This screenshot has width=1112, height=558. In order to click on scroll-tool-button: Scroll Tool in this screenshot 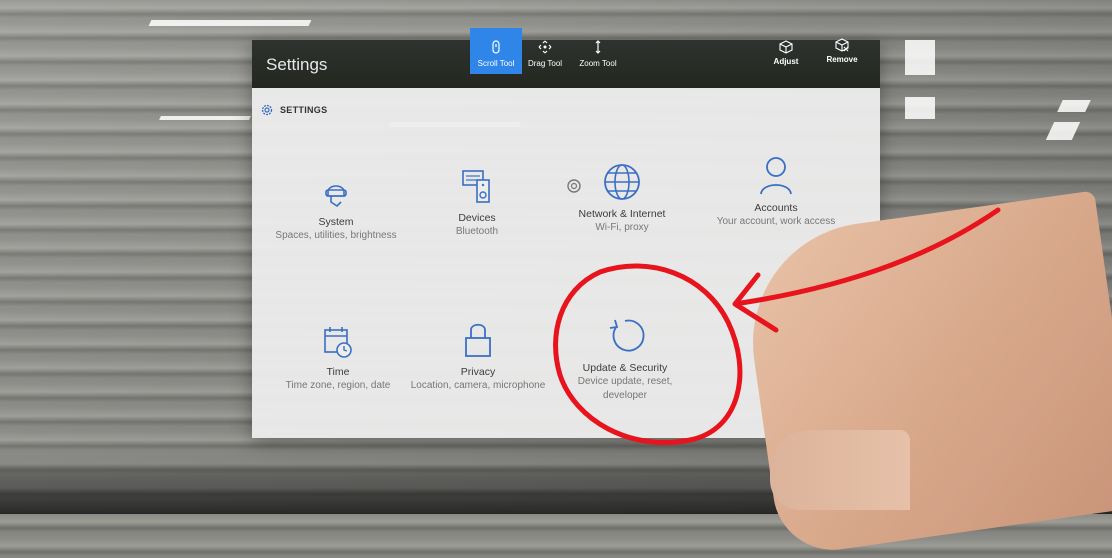, I will do `click(496, 51)`.